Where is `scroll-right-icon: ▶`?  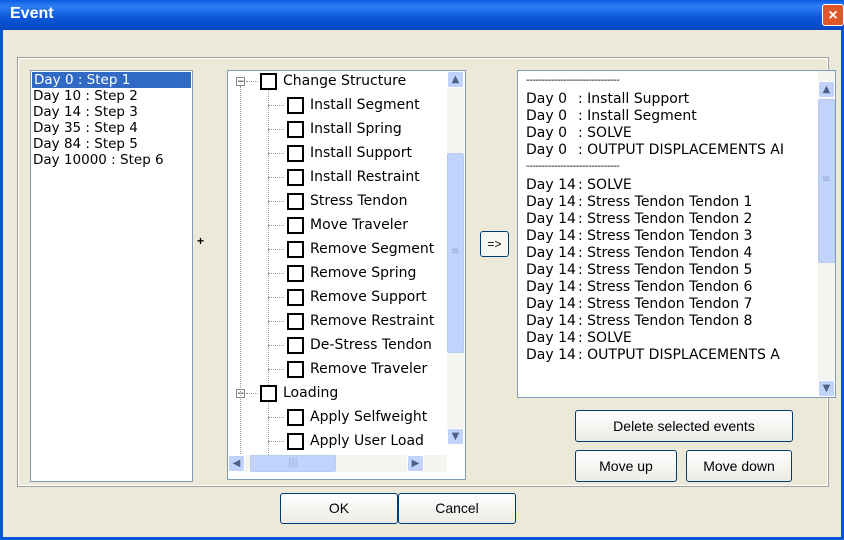 scroll-right-icon: ▶ is located at coordinates (415, 463).